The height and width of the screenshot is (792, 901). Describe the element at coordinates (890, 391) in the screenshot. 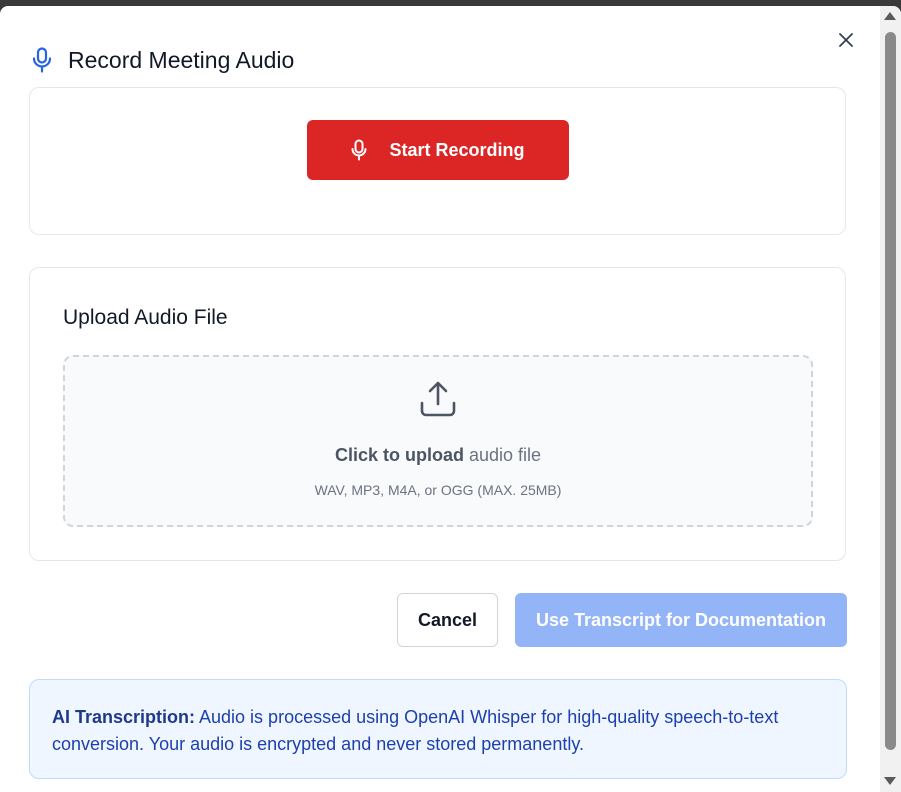

I see `scroll-thumb` at that location.